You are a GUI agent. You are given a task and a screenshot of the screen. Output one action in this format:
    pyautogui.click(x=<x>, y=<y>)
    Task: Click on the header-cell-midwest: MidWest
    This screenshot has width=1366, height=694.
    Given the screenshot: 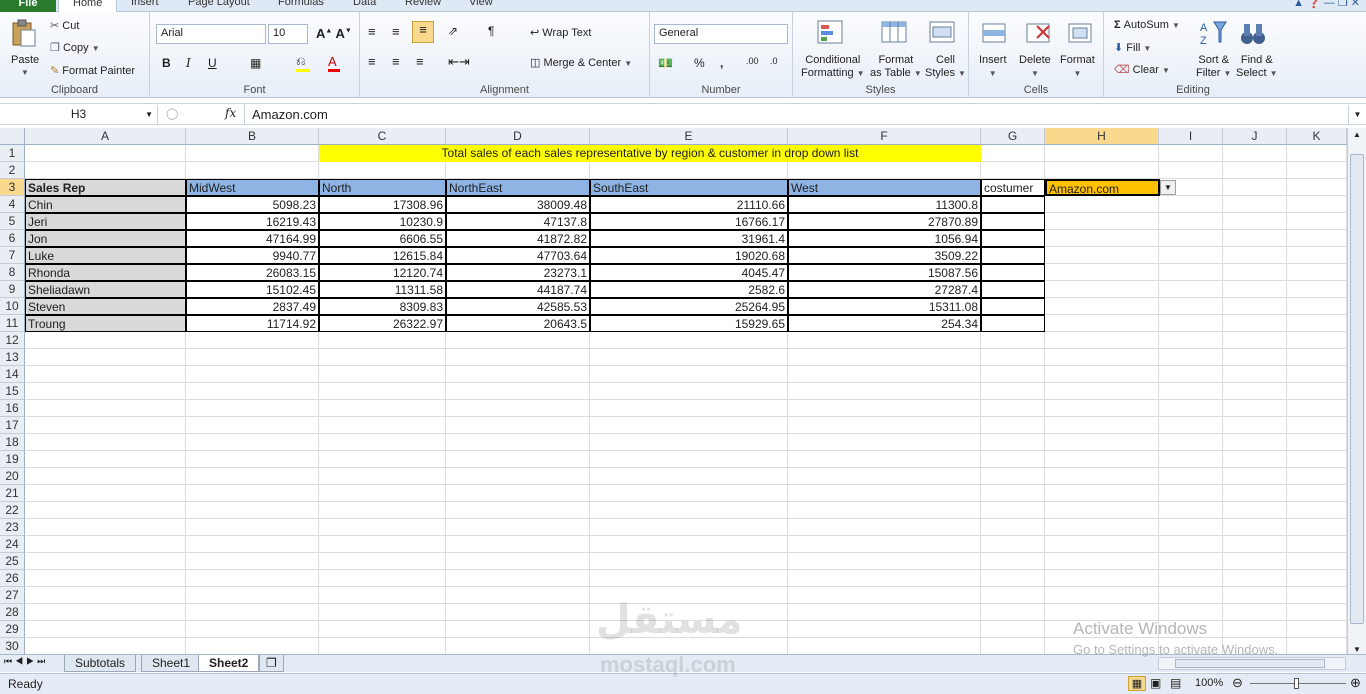 What is the action you would take?
    pyautogui.click(x=252, y=187)
    